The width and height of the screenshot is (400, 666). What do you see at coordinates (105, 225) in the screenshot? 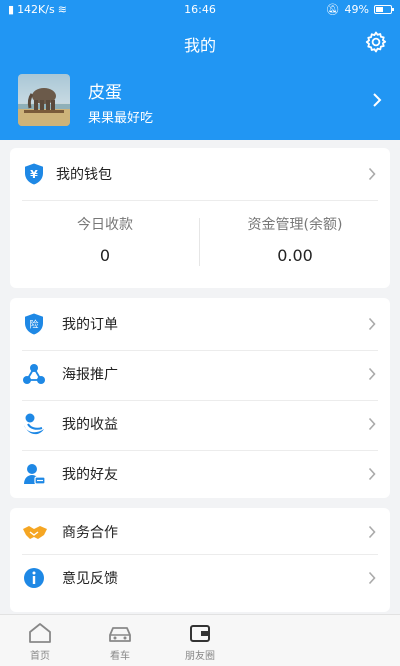
I see `stat-label: 今日收款` at bounding box center [105, 225].